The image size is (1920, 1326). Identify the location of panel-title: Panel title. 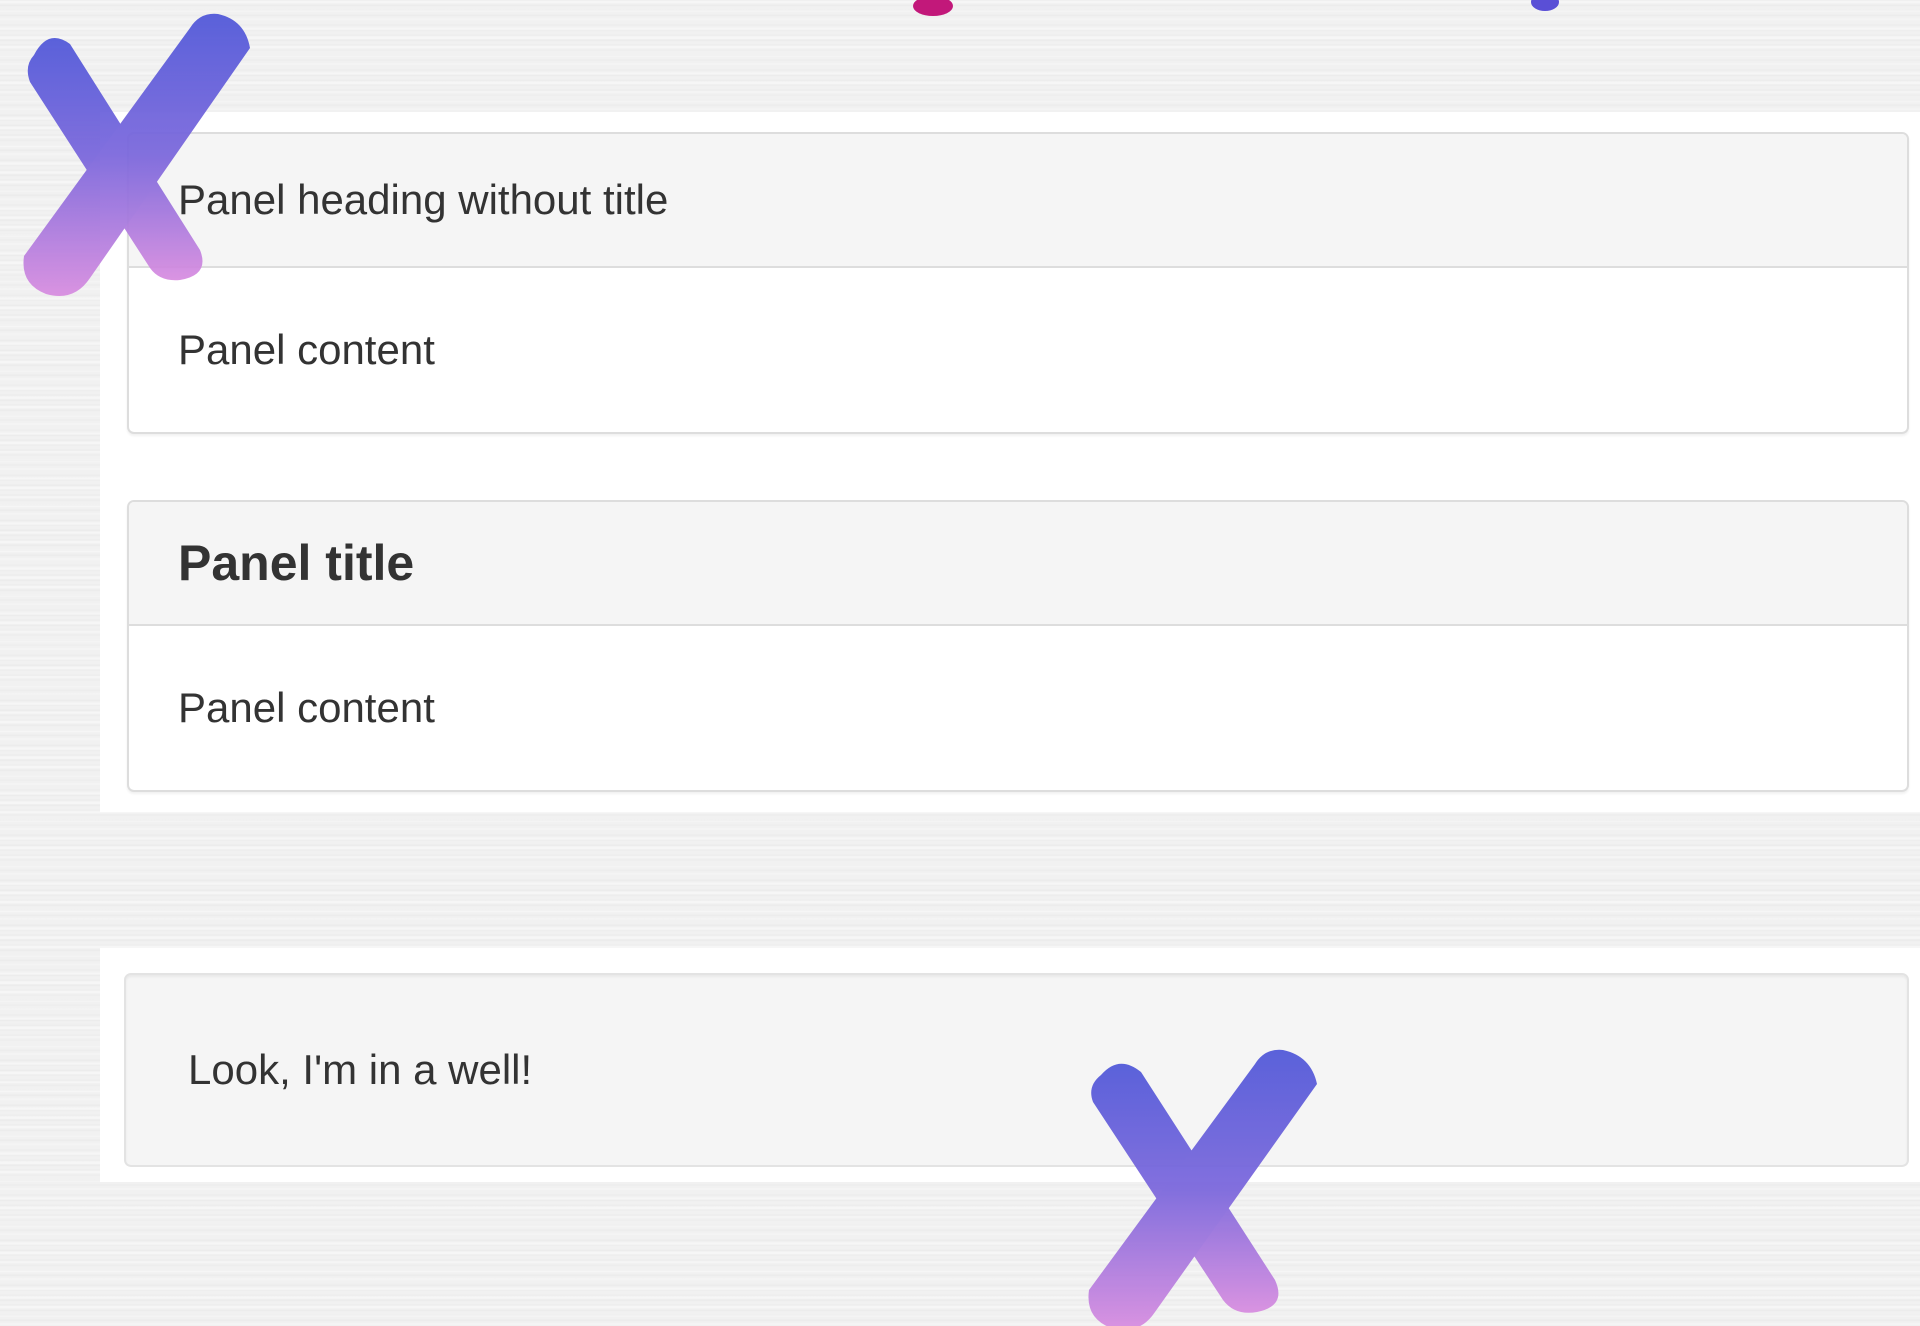
(296, 563).